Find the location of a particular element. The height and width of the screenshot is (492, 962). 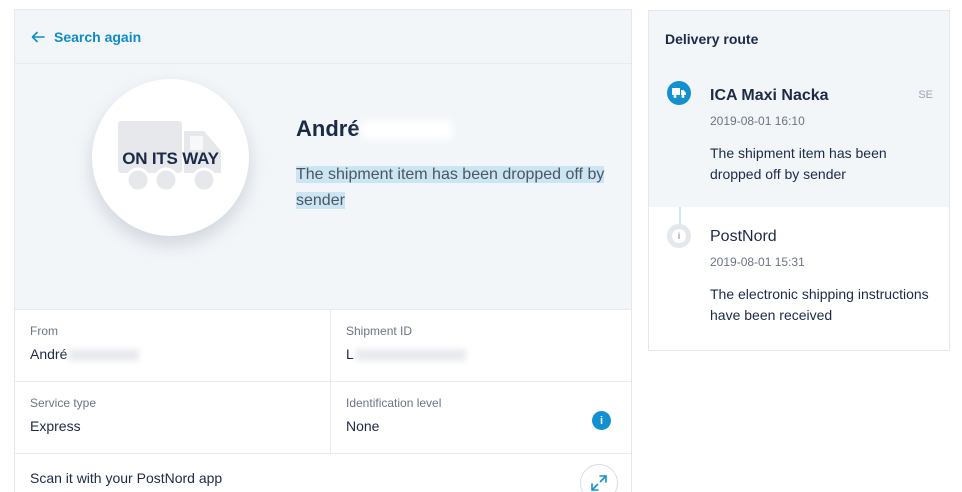

status-badge: ON ITS WAY is located at coordinates (170, 157).